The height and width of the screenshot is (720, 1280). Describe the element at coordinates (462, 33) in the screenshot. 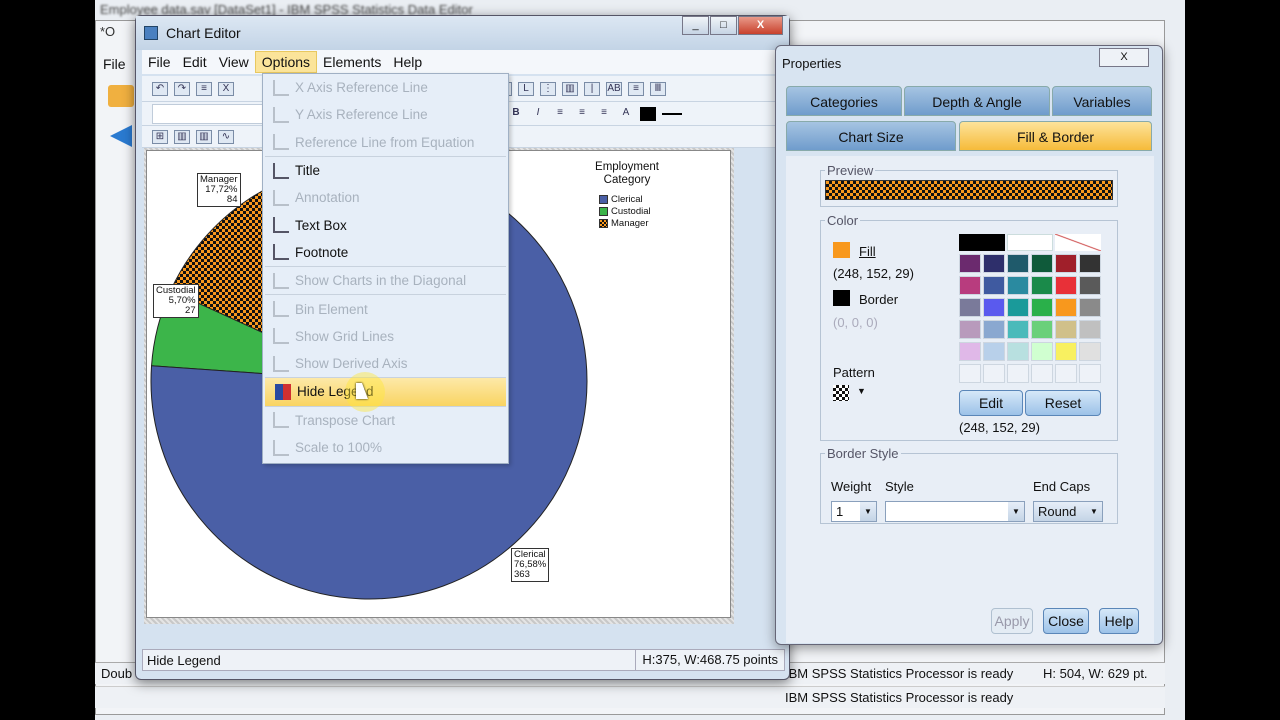

I see `chart-editor-titlebar: Chart Editor _ □ X` at that location.